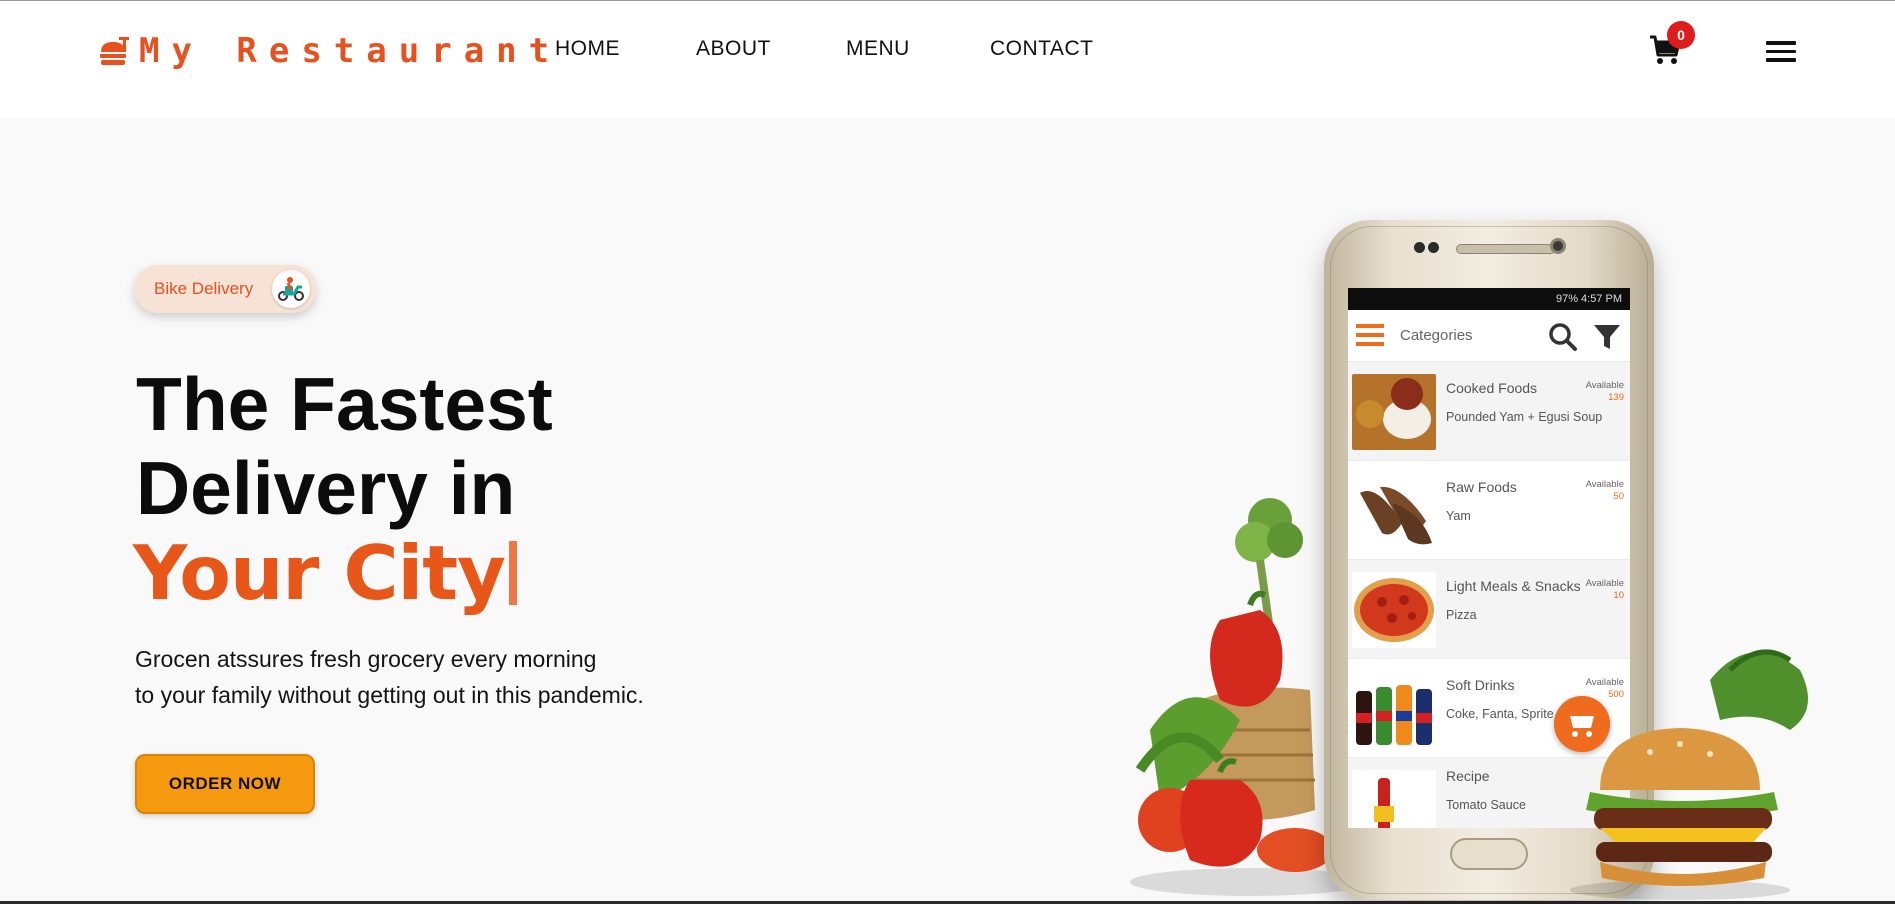 Image resolution: width=1895 pixels, height=904 pixels. I want to click on tomato-sauce-thumbnail, so click(1394, 799).